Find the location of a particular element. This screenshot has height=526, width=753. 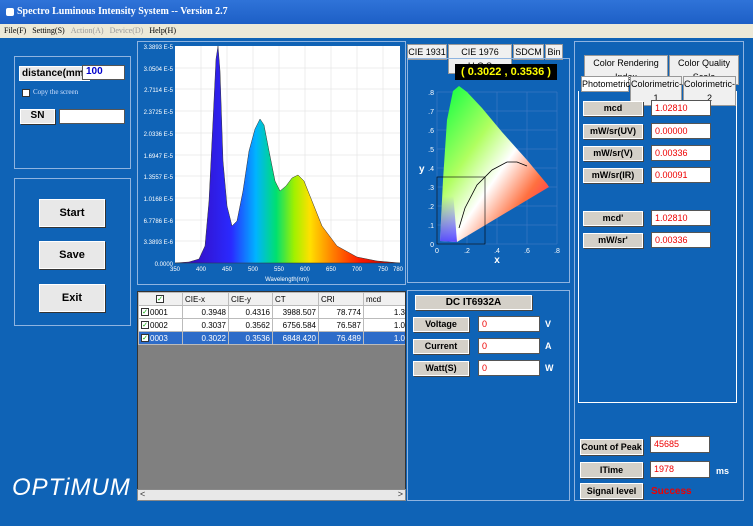

distance-label: distance(mm) is located at coordinates (55, 73).